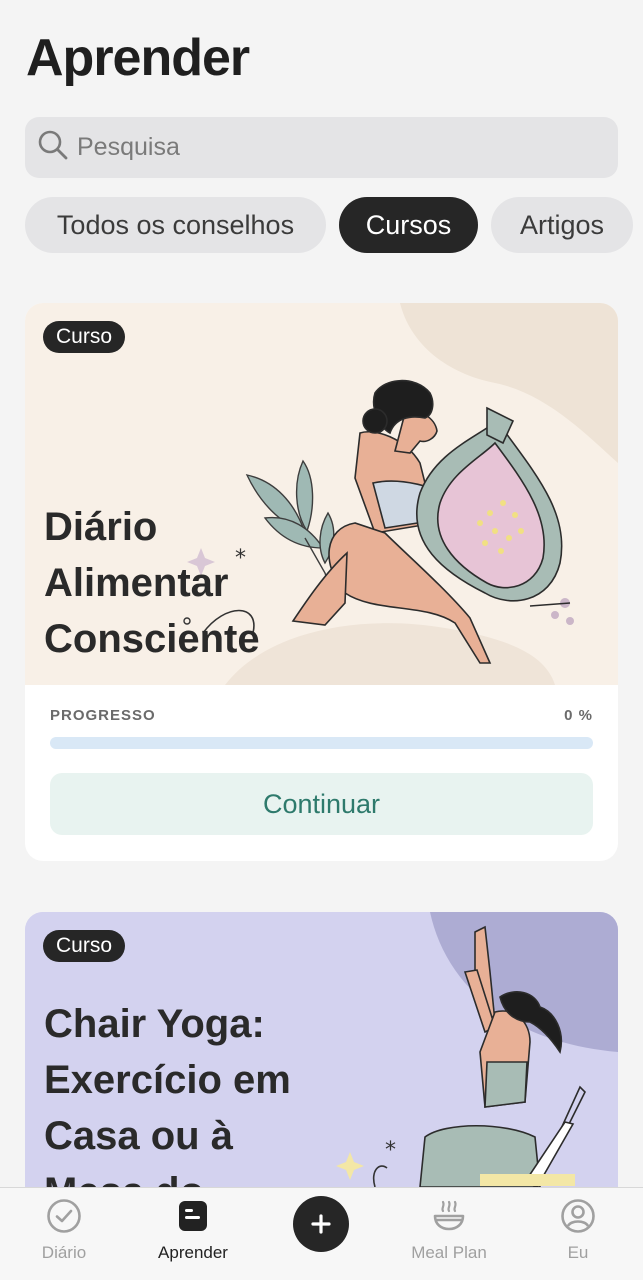  Describe the element at coordinates (578, 715) in the screenshot. I see `progress-value: 0 %` at that location.